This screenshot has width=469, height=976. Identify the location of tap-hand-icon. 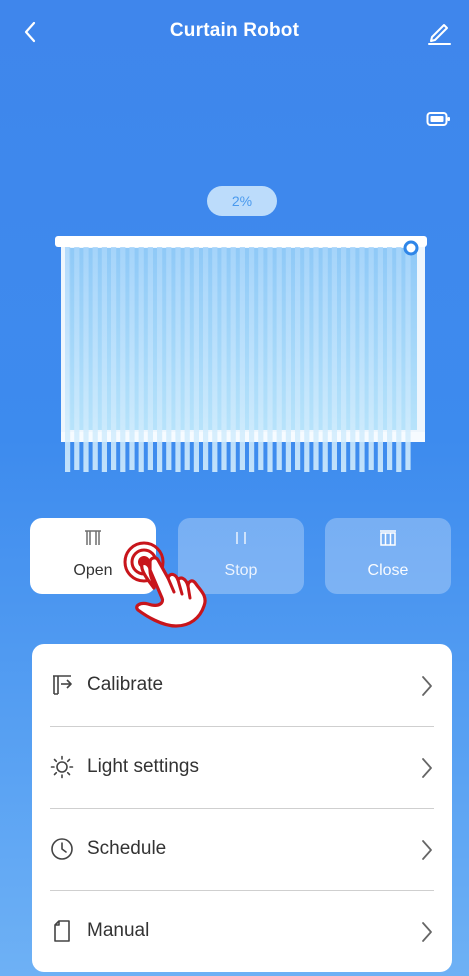
(165, 584).